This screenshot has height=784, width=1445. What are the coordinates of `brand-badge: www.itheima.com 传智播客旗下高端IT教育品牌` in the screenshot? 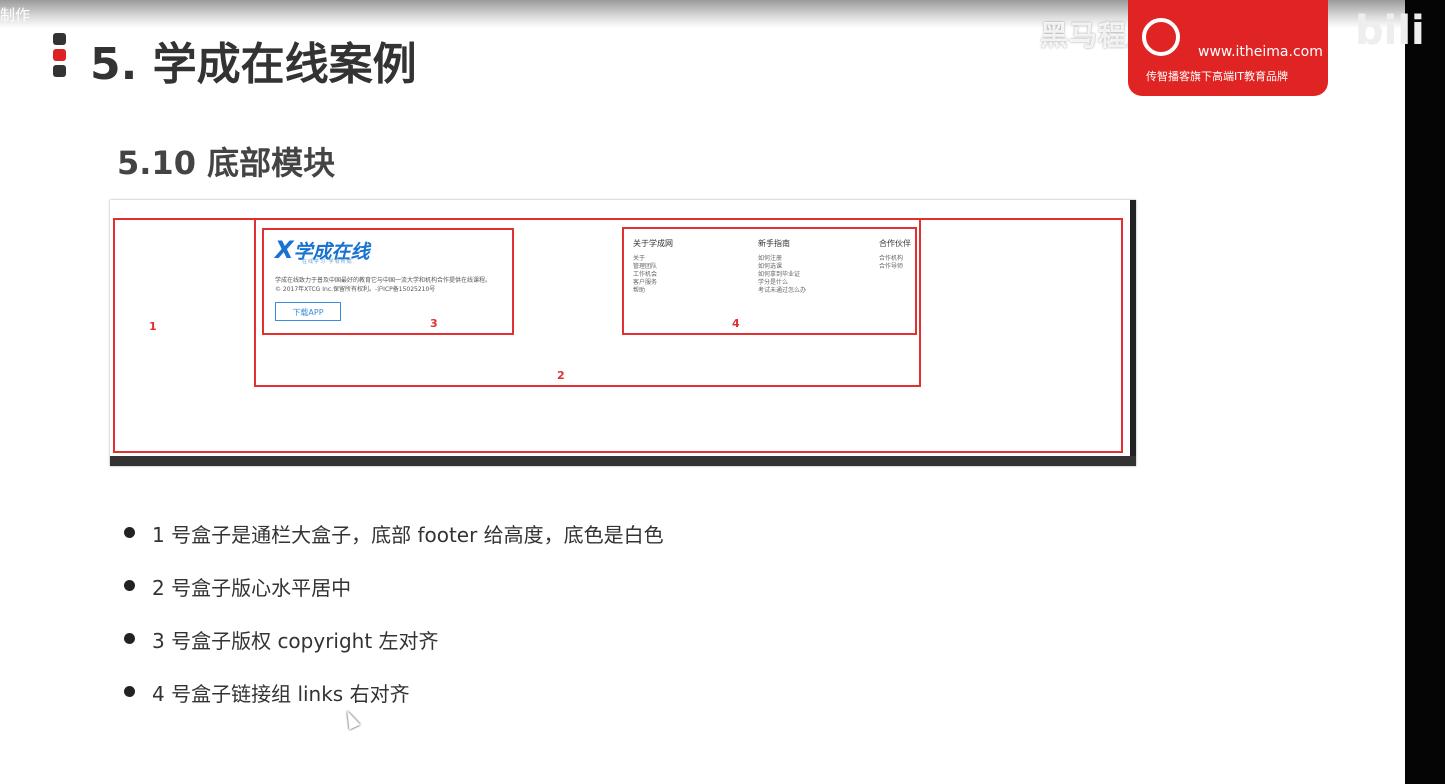 It's located at (1228, 48).